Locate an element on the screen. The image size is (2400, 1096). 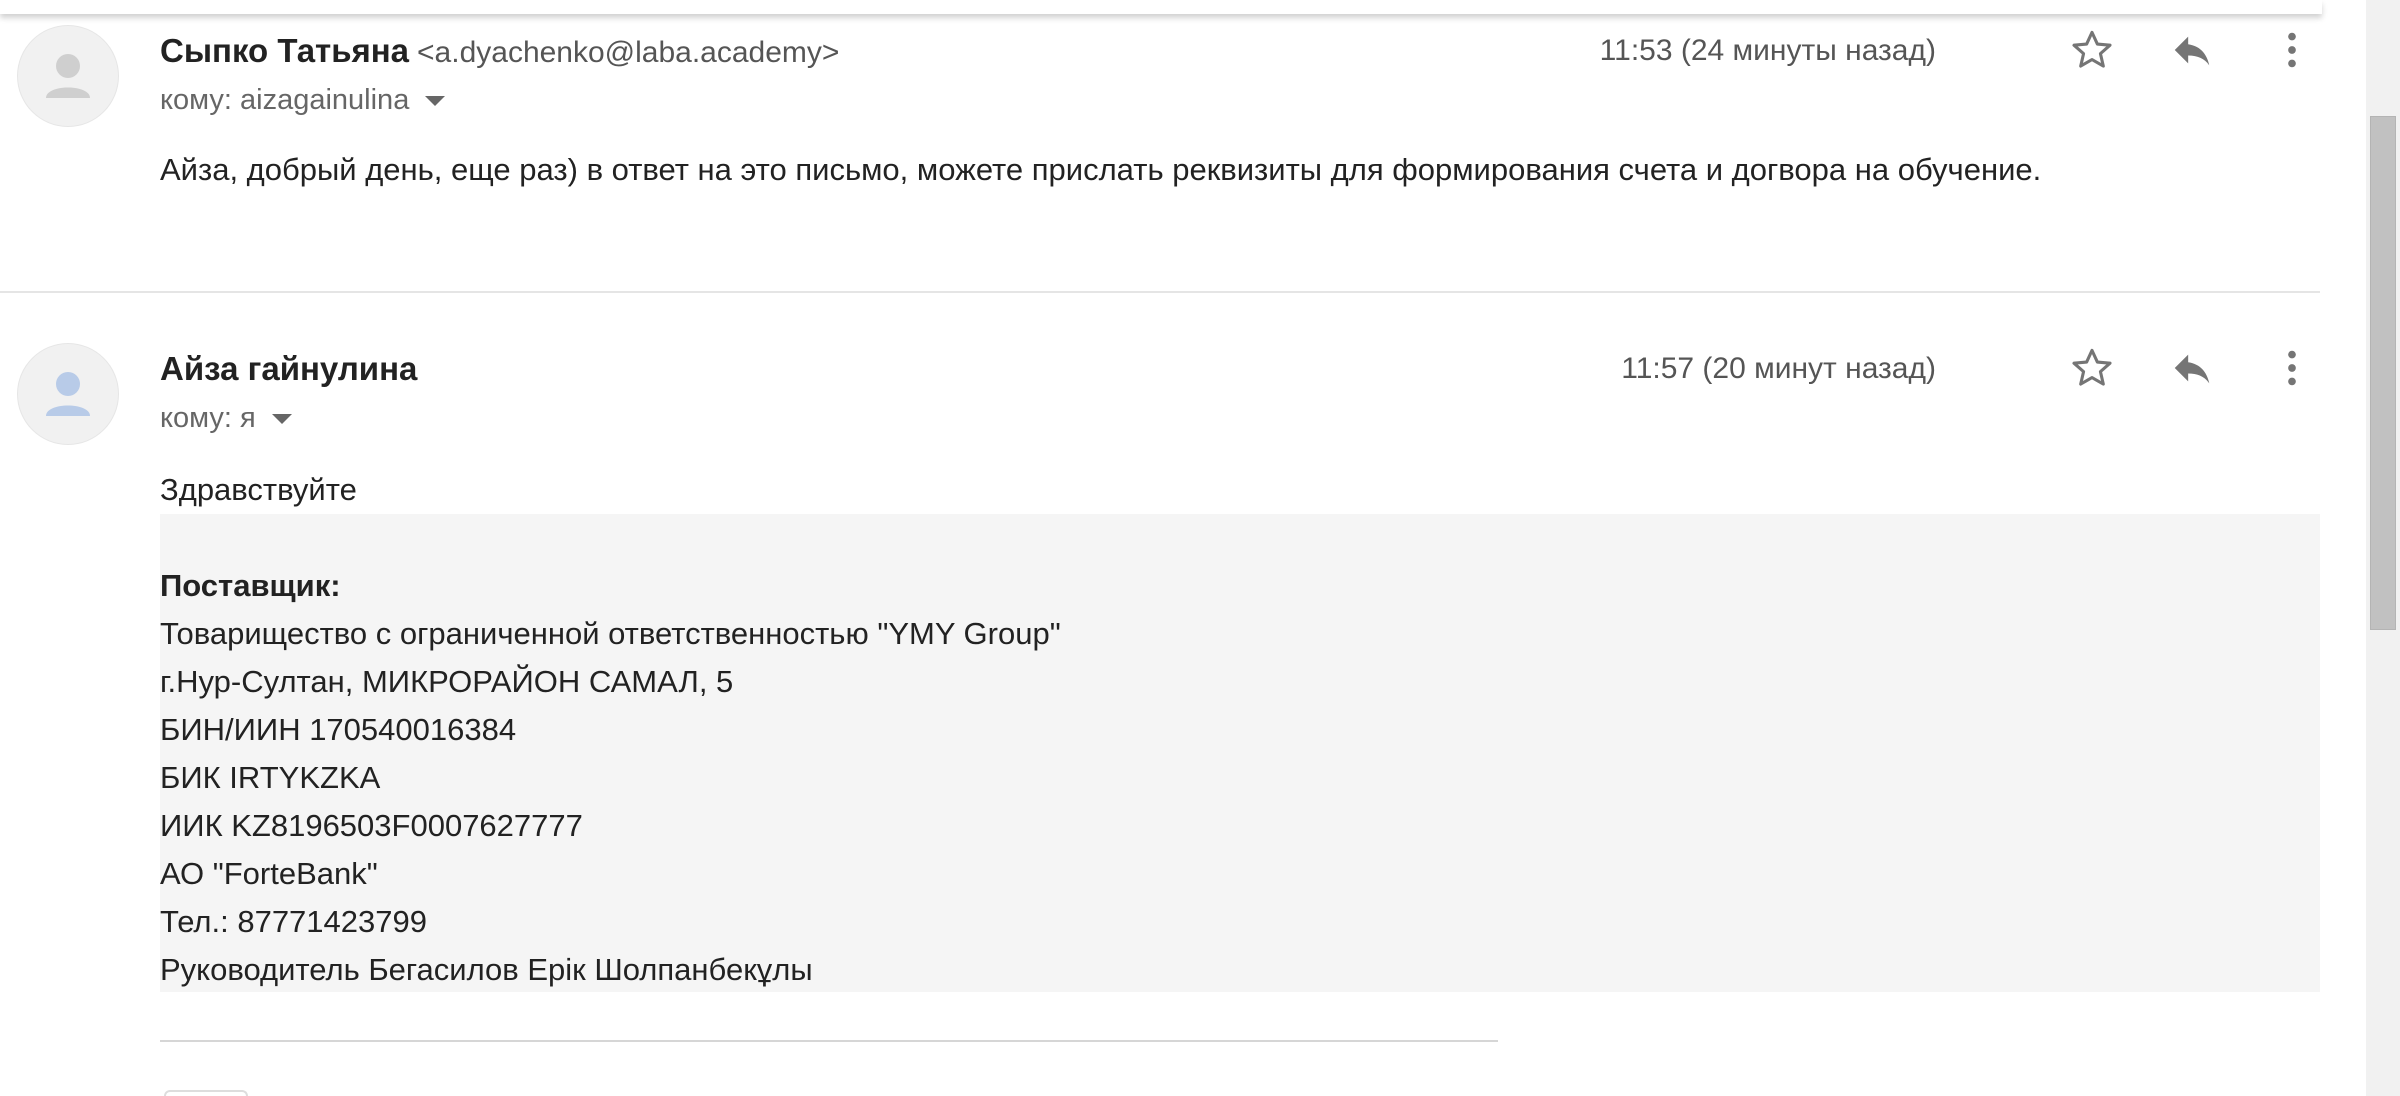
sender-email: <a.dyachenko@laba.academy> is located at coordinates (628, 52).